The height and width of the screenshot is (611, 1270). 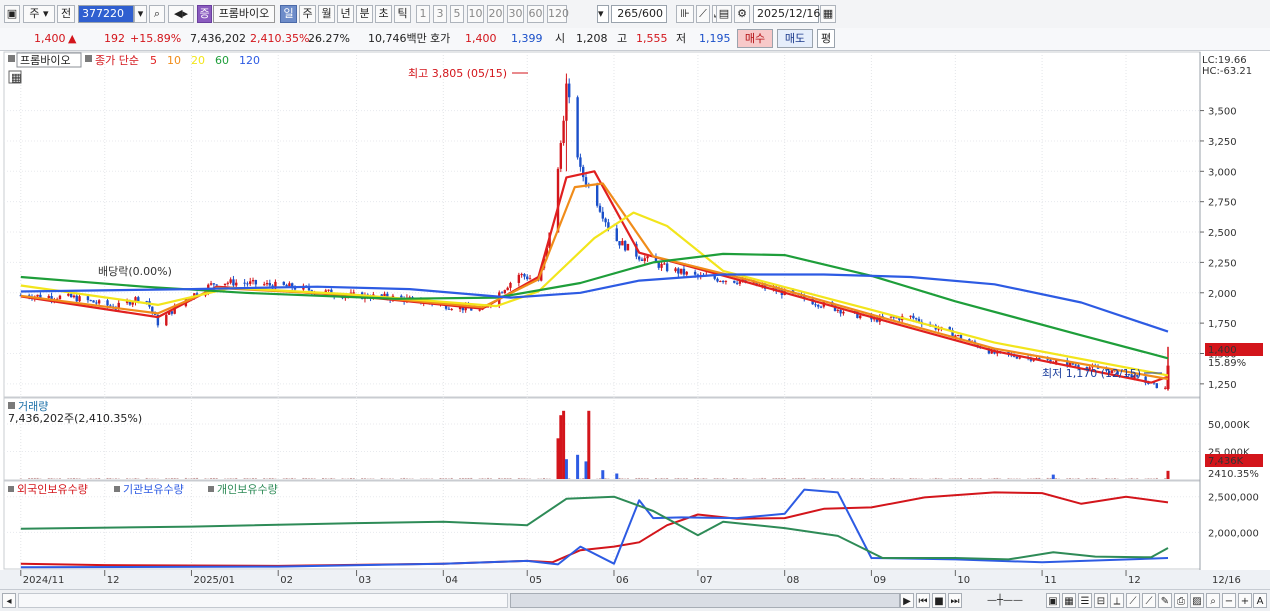 What do you see at coordinates (1245, 600) in the screenshot?
I see `zoom-in-icon: +` at bounding box center [1245, 600].